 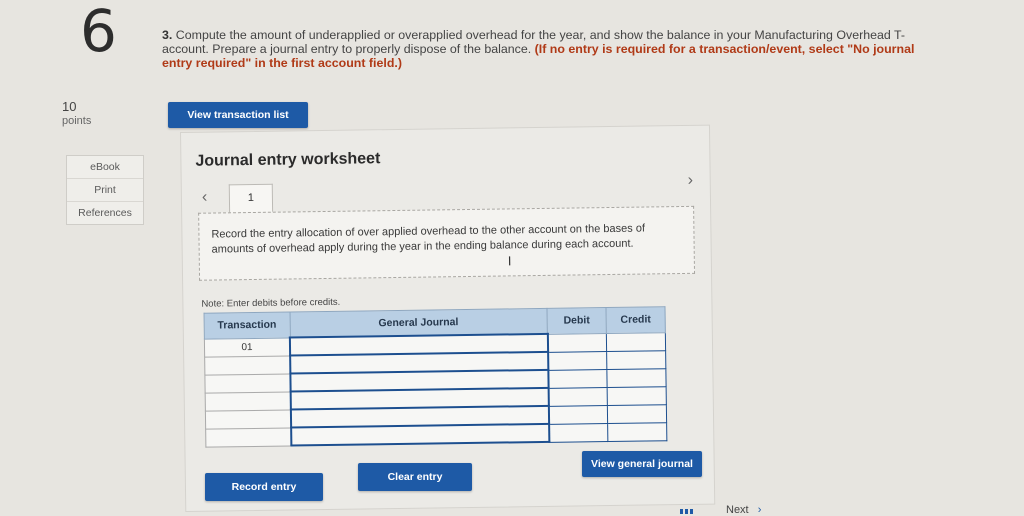 I want to click on text-cursor-icon: I, so click(x=509, y=261).